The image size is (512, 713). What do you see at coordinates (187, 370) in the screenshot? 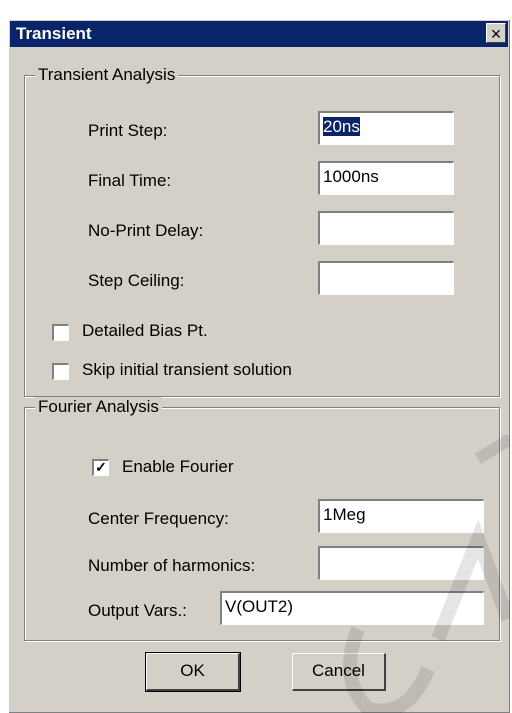
I see `skip-initial-label: Skip initial transient solution` at bounding box center [187, 370].